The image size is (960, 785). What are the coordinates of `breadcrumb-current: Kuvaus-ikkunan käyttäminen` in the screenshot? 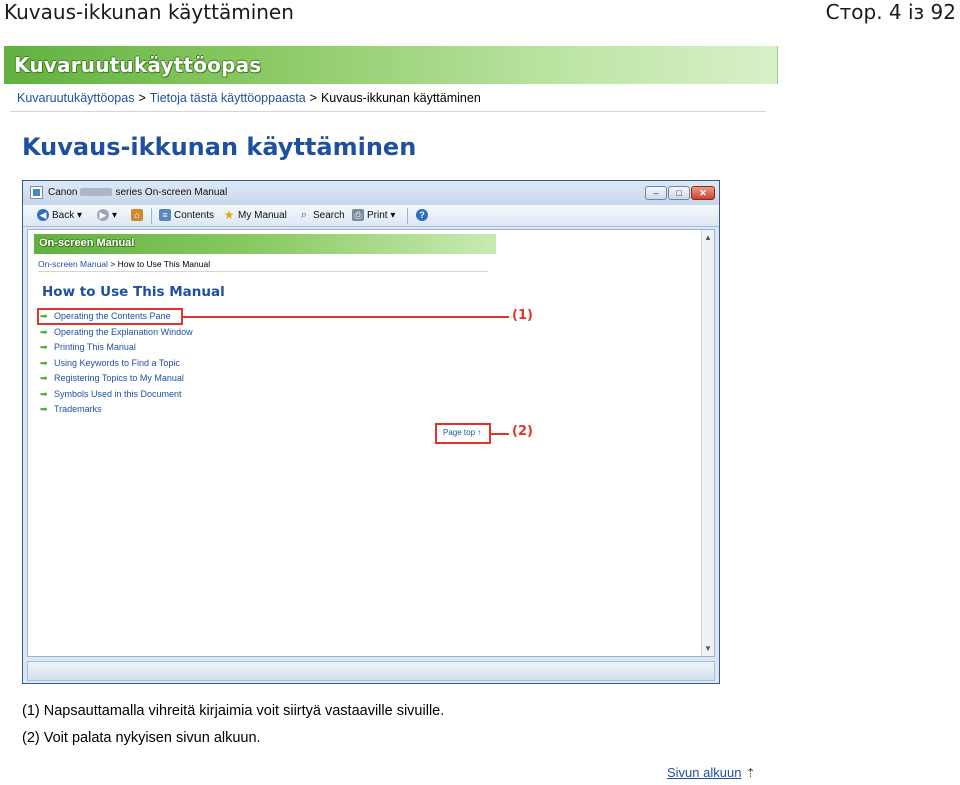 It's located at (400, 98).